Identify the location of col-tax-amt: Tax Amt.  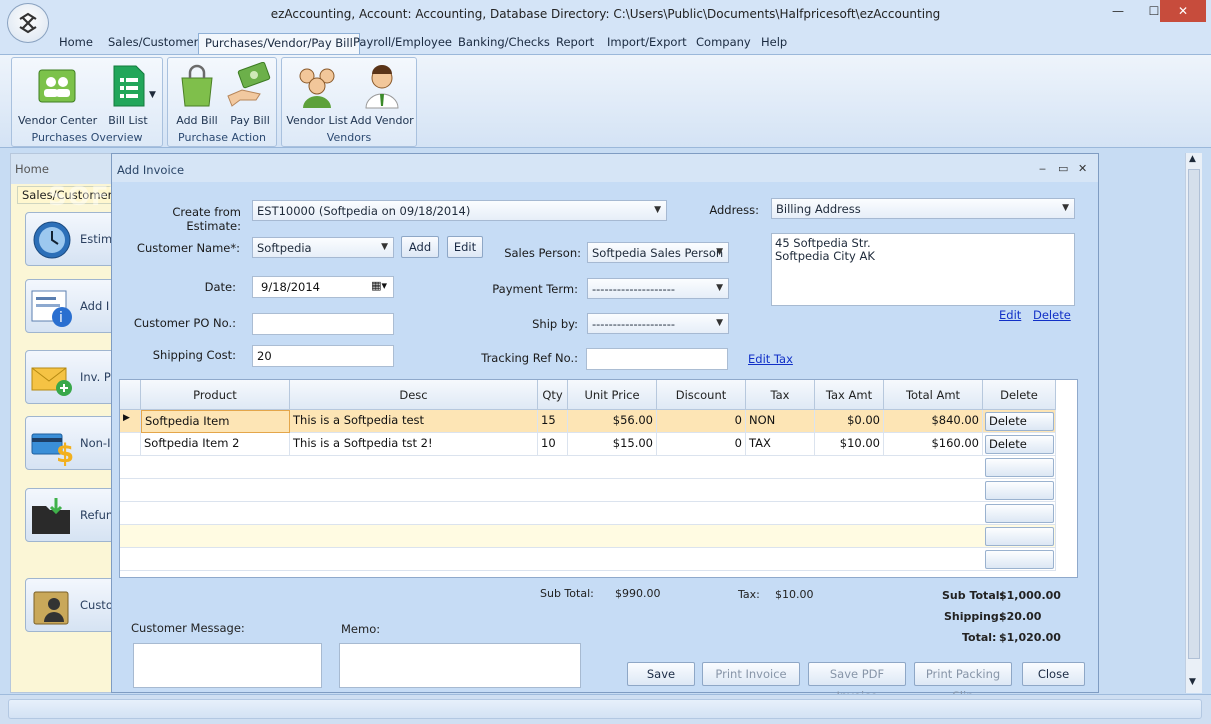
(849, 395).